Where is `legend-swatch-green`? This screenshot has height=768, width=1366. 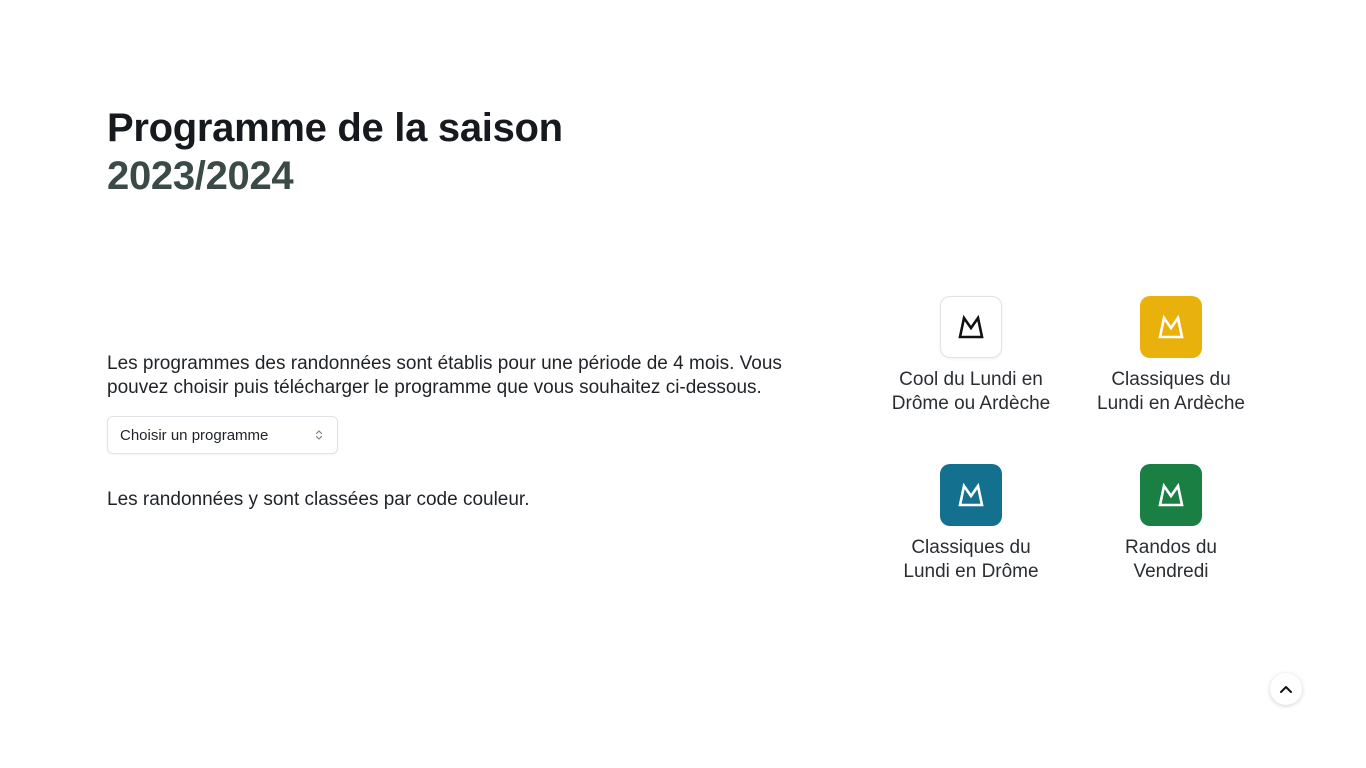 legend-swatch-green is located at coordinates (1171, 495).